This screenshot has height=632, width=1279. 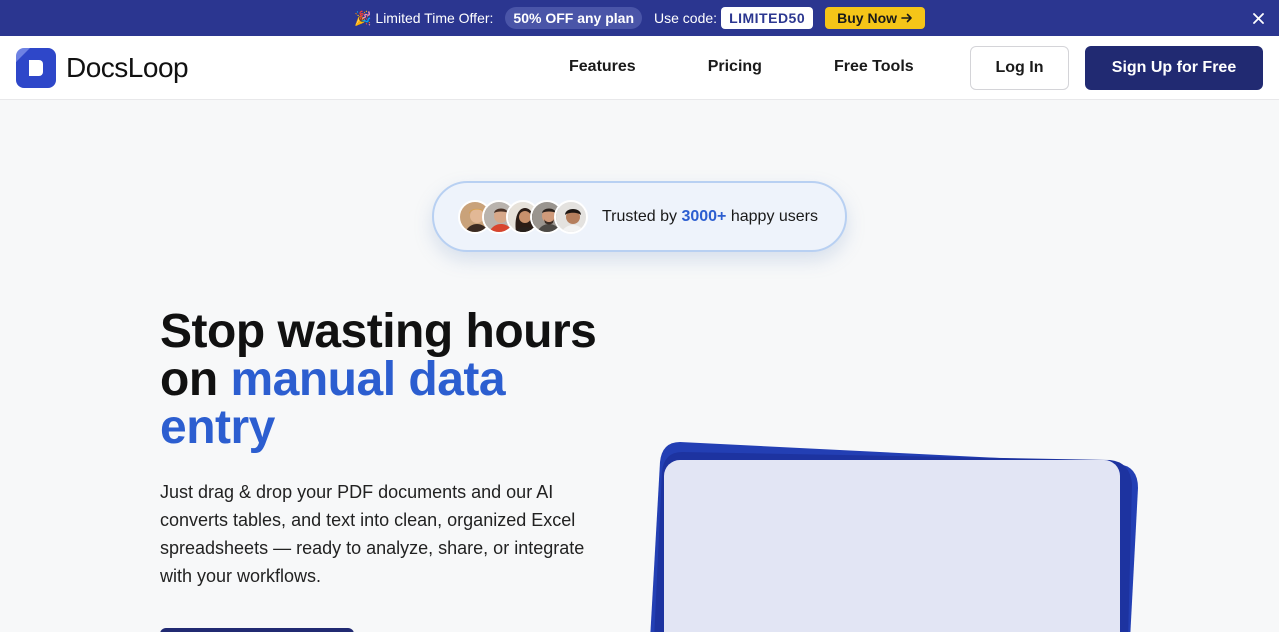 What do you see at coordinates (362, 17) in the screenshot?
I see `party-popper-icon: 🎉` at bounding box center [362, 17].